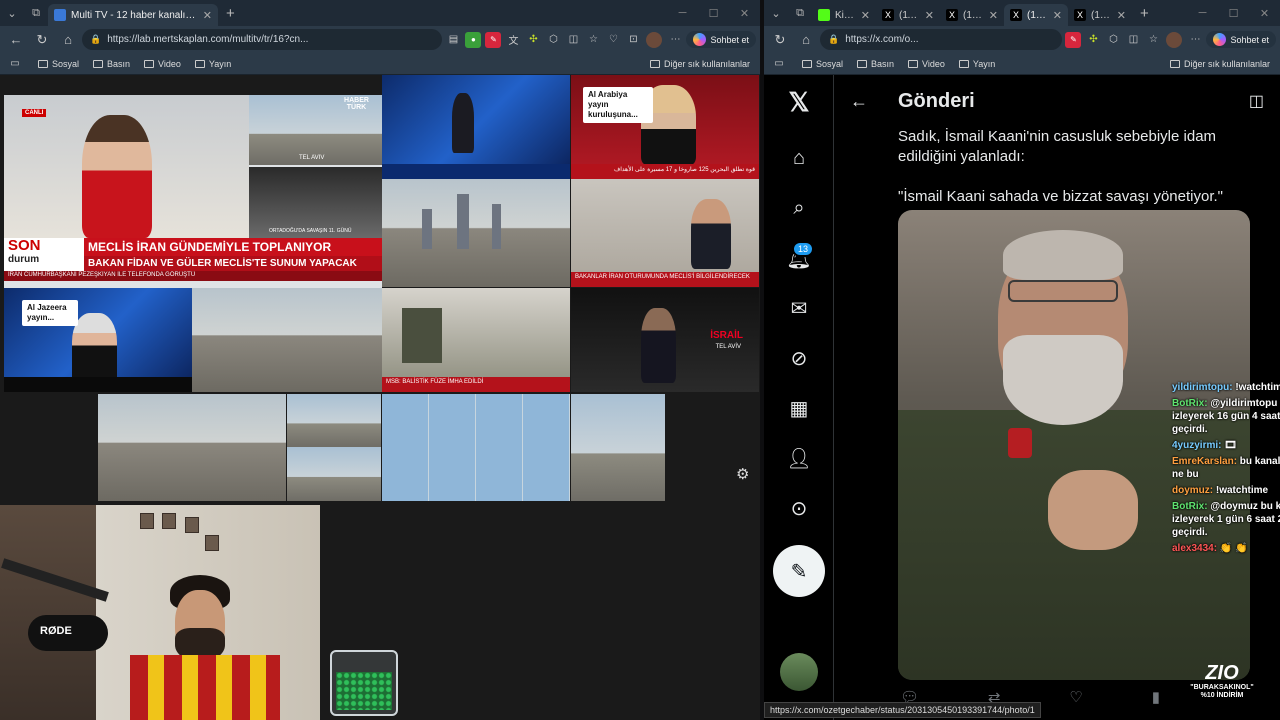 This screenshot has width=1280, height=720. I want to click on tv-city-aerial-channel, so click(287, 340).